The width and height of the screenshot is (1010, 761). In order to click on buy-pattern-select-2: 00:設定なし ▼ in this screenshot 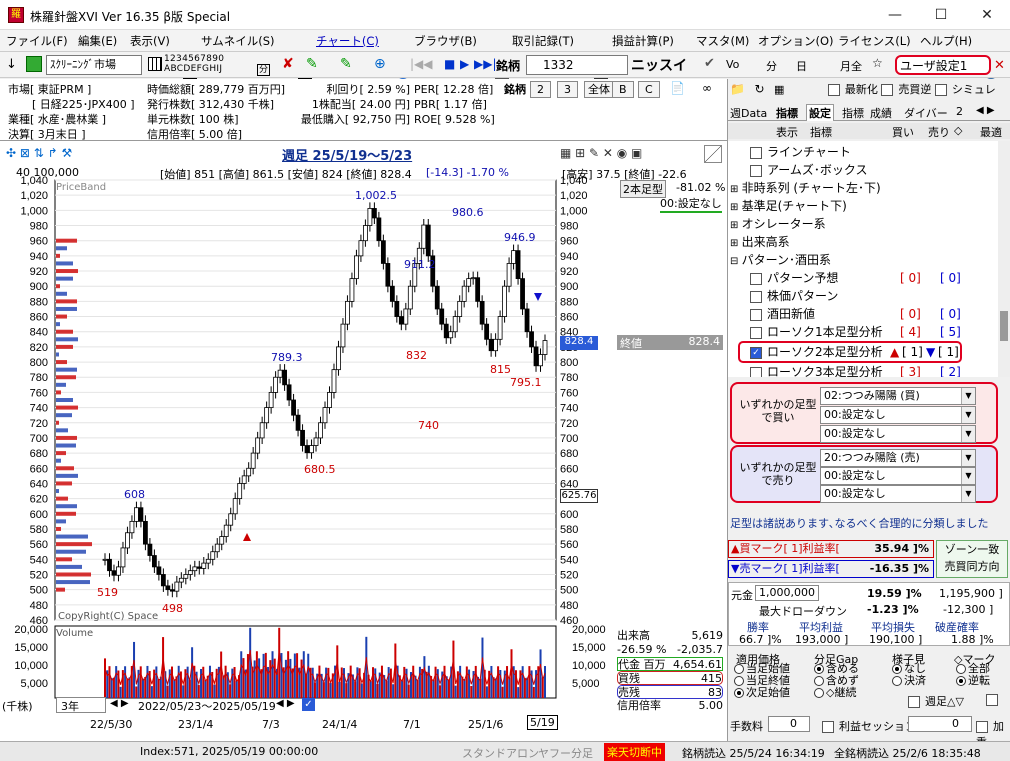, I will do `click(898, 415)`.